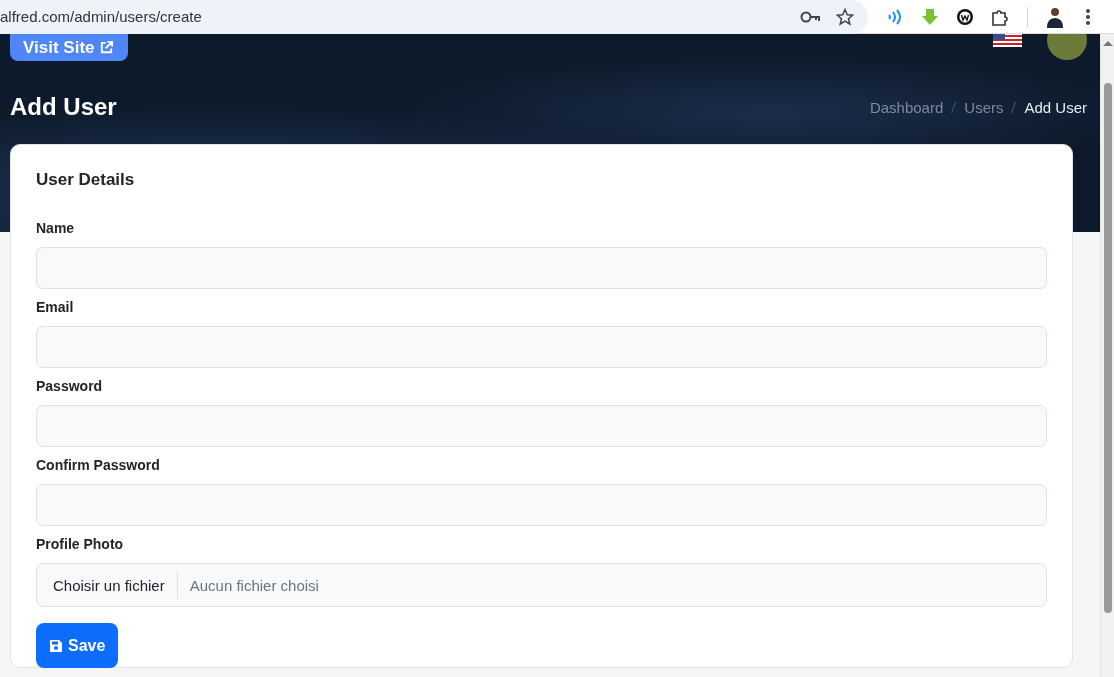 The width and height of the screenshot is (1114, 677). I want to click on card-title: User Details, so click(86, 180).